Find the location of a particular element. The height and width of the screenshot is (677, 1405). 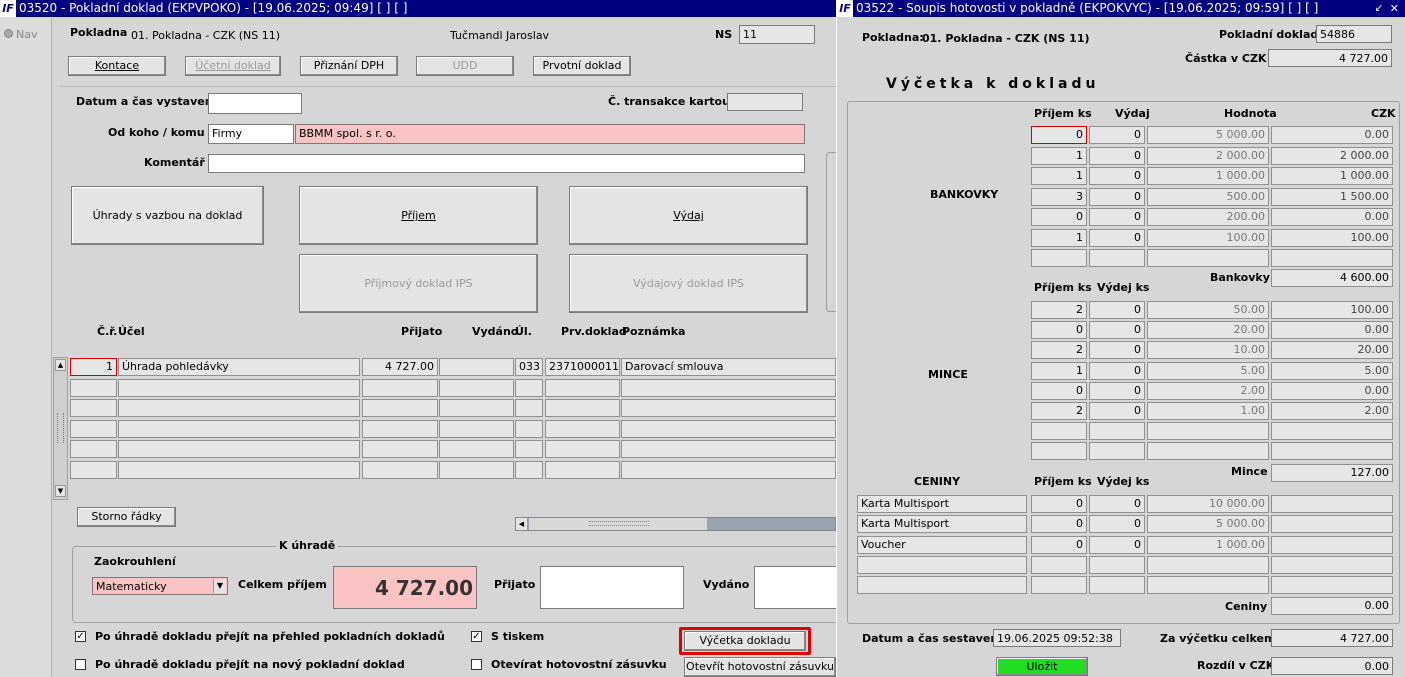

prijmovy-ips-button: Příjmový doklad IPS is located at coordinates (418, 283).